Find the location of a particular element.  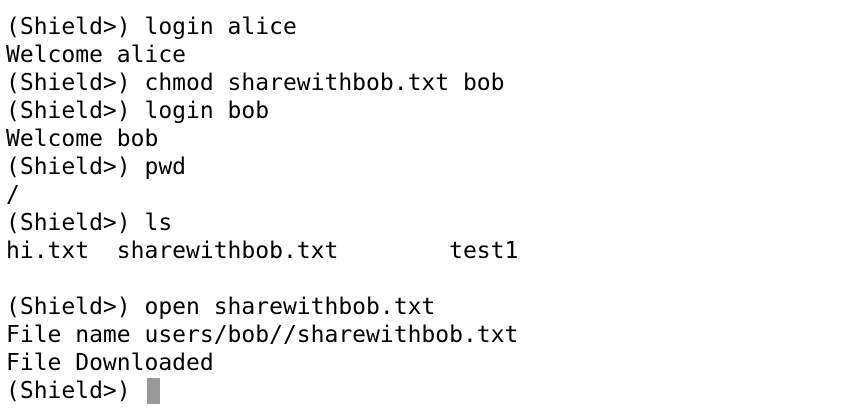

terminal-line: Welcome alice is located at coordinates (96, 55).